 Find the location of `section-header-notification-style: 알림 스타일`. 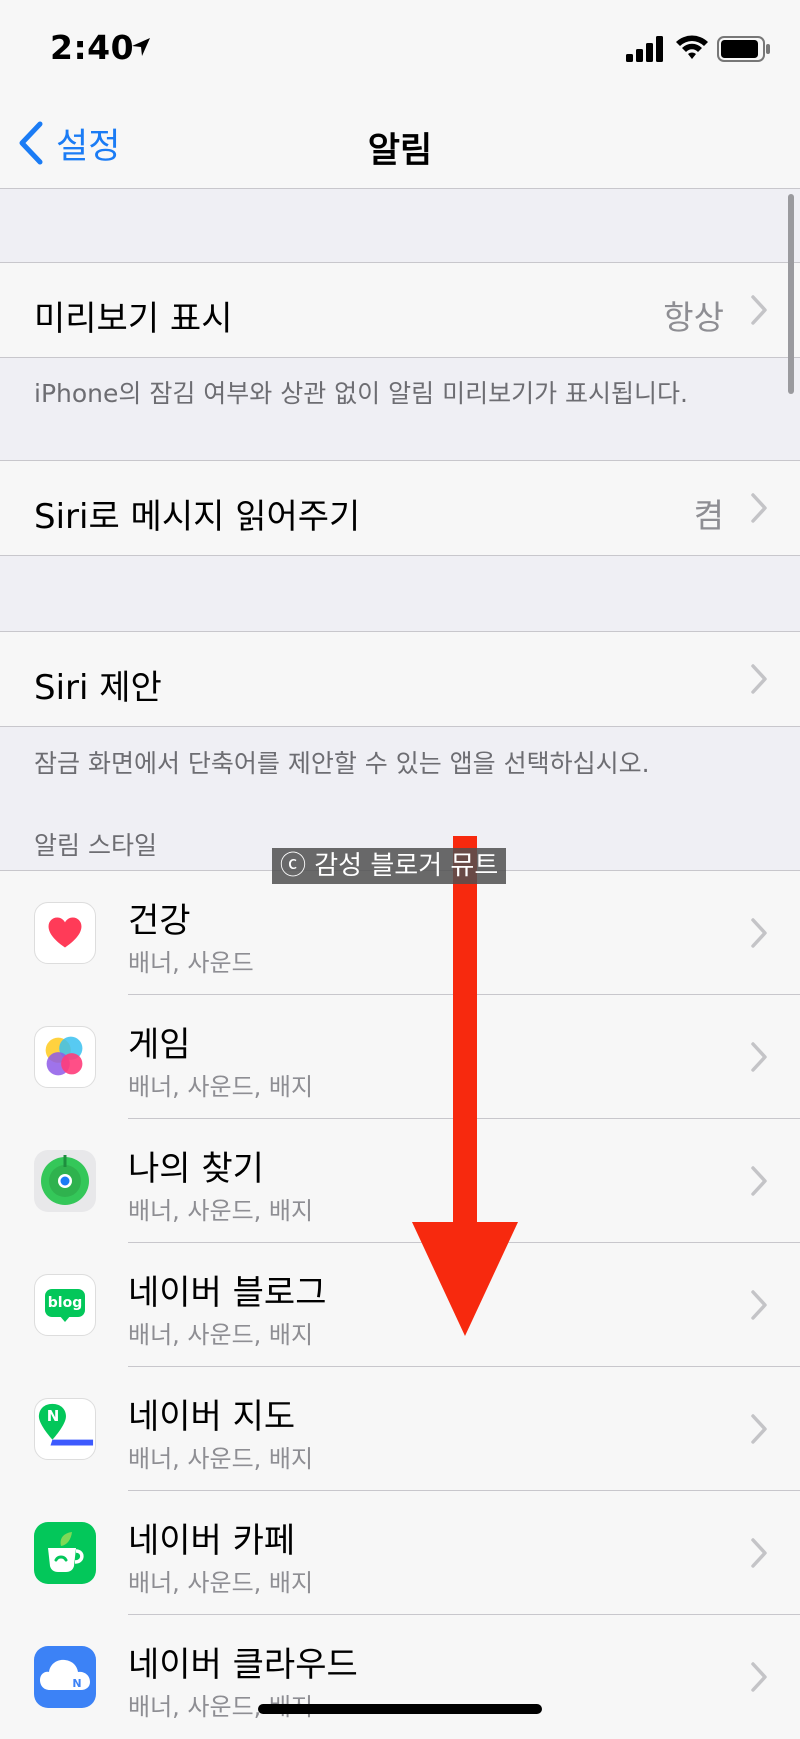

section-header-notification-style: 알림 스타일 is located at coordinates (95, 845).